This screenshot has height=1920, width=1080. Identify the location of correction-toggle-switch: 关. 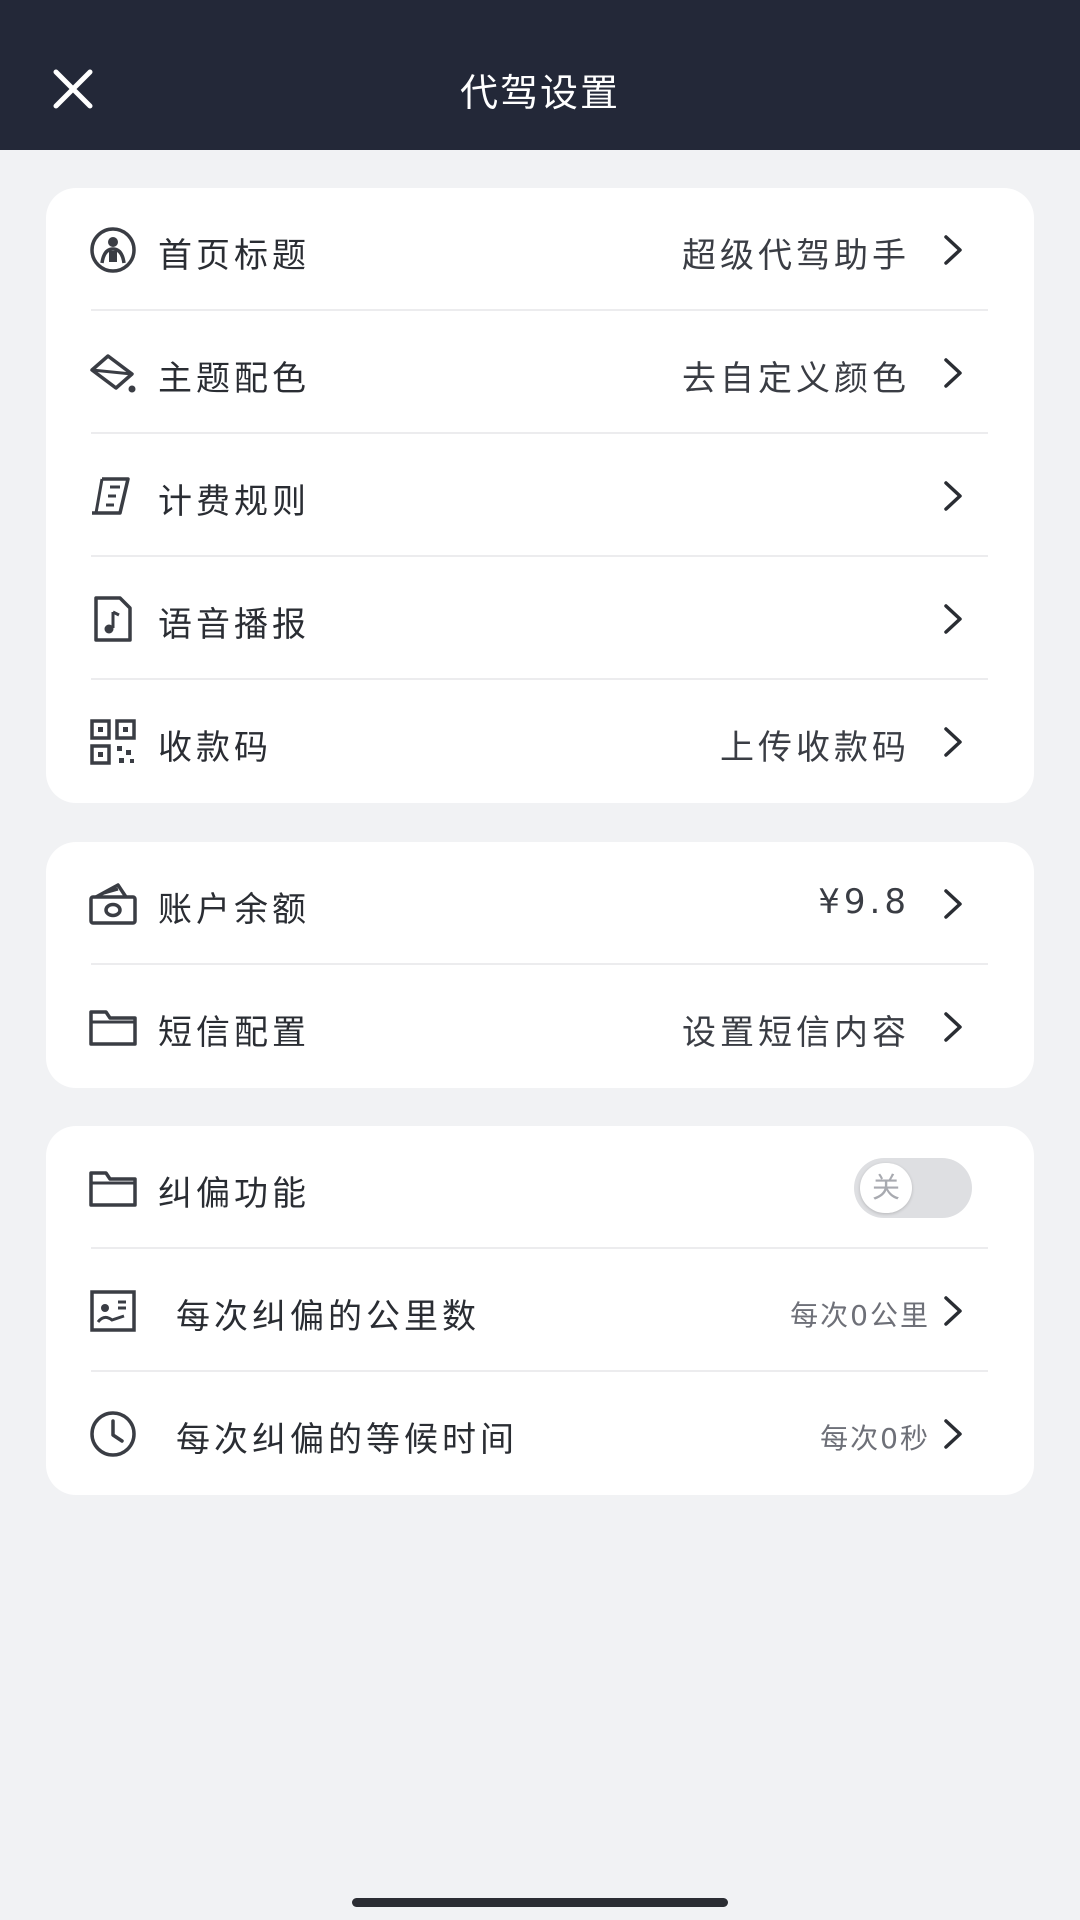
(913, 1188).